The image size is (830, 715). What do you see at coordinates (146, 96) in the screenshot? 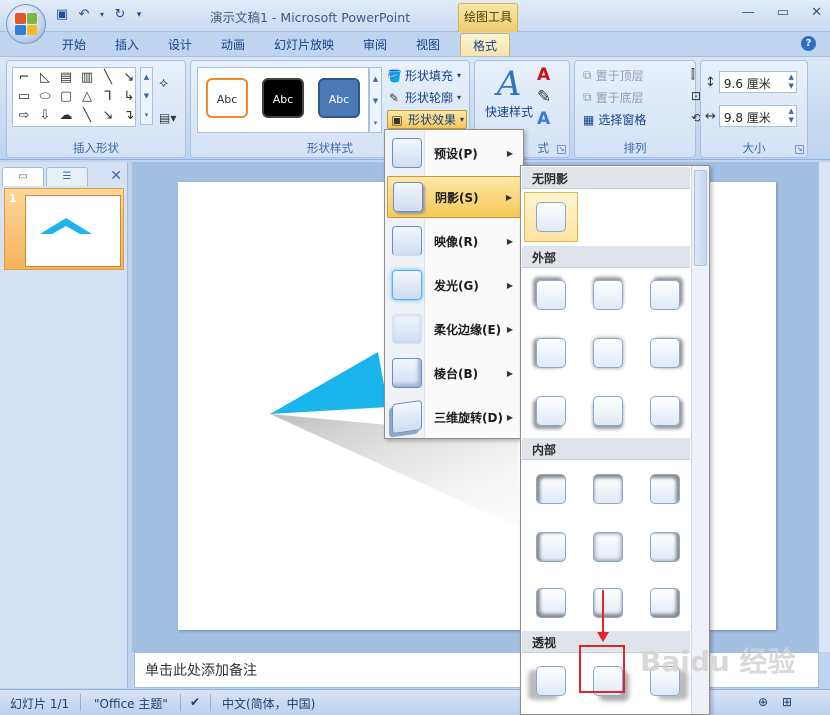
I see `shapes-gallery-scroll: ▲ ▼ ▾` at bounding box center [146, 96].